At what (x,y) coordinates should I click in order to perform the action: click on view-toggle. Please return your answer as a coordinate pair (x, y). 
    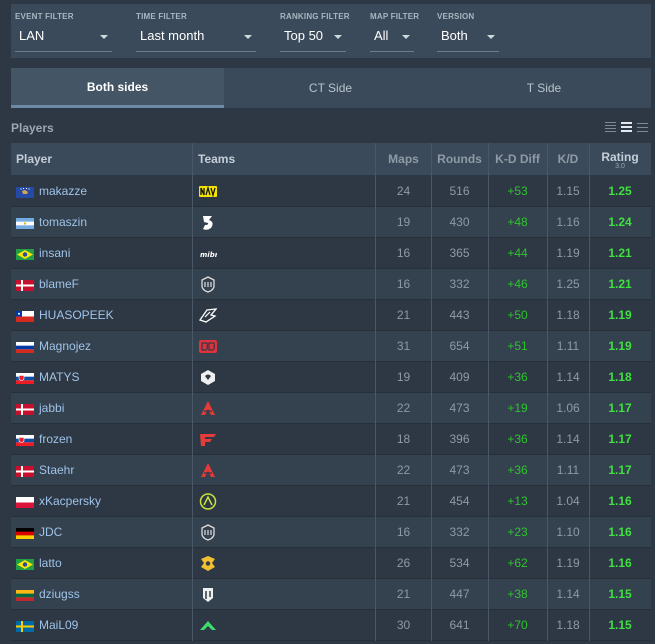
    Looking at the image, I should click on (627, 126).